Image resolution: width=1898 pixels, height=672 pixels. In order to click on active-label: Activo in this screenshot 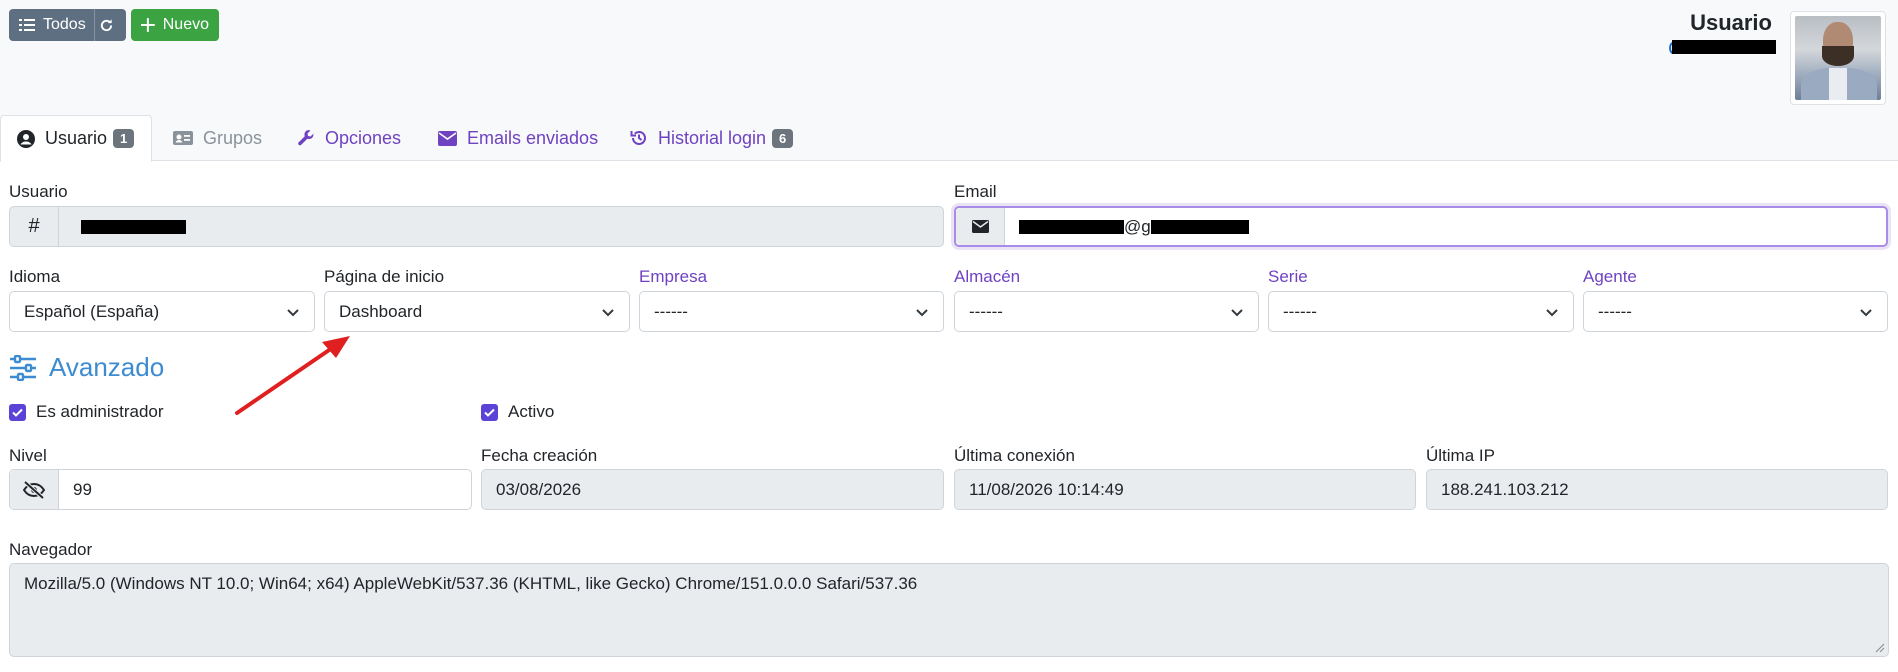, I will do `click(531, 411)`.